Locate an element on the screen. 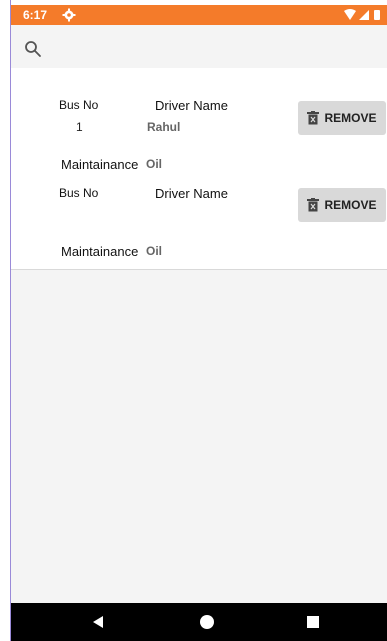 This screenshot has width=387, height=641. status-time: 6:17 is located at coordinates (35, 15).